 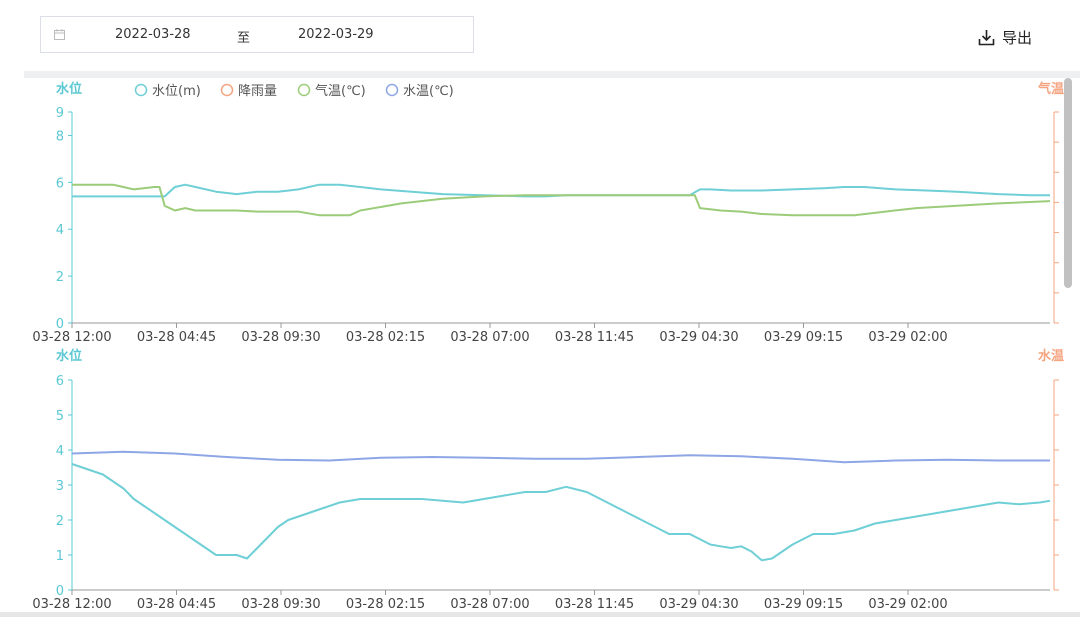 What do you see at coordinates (280, 604) in the screenshot?
I see `x-tick-label: 03-28 09:30` at bounding box center [280, 604].